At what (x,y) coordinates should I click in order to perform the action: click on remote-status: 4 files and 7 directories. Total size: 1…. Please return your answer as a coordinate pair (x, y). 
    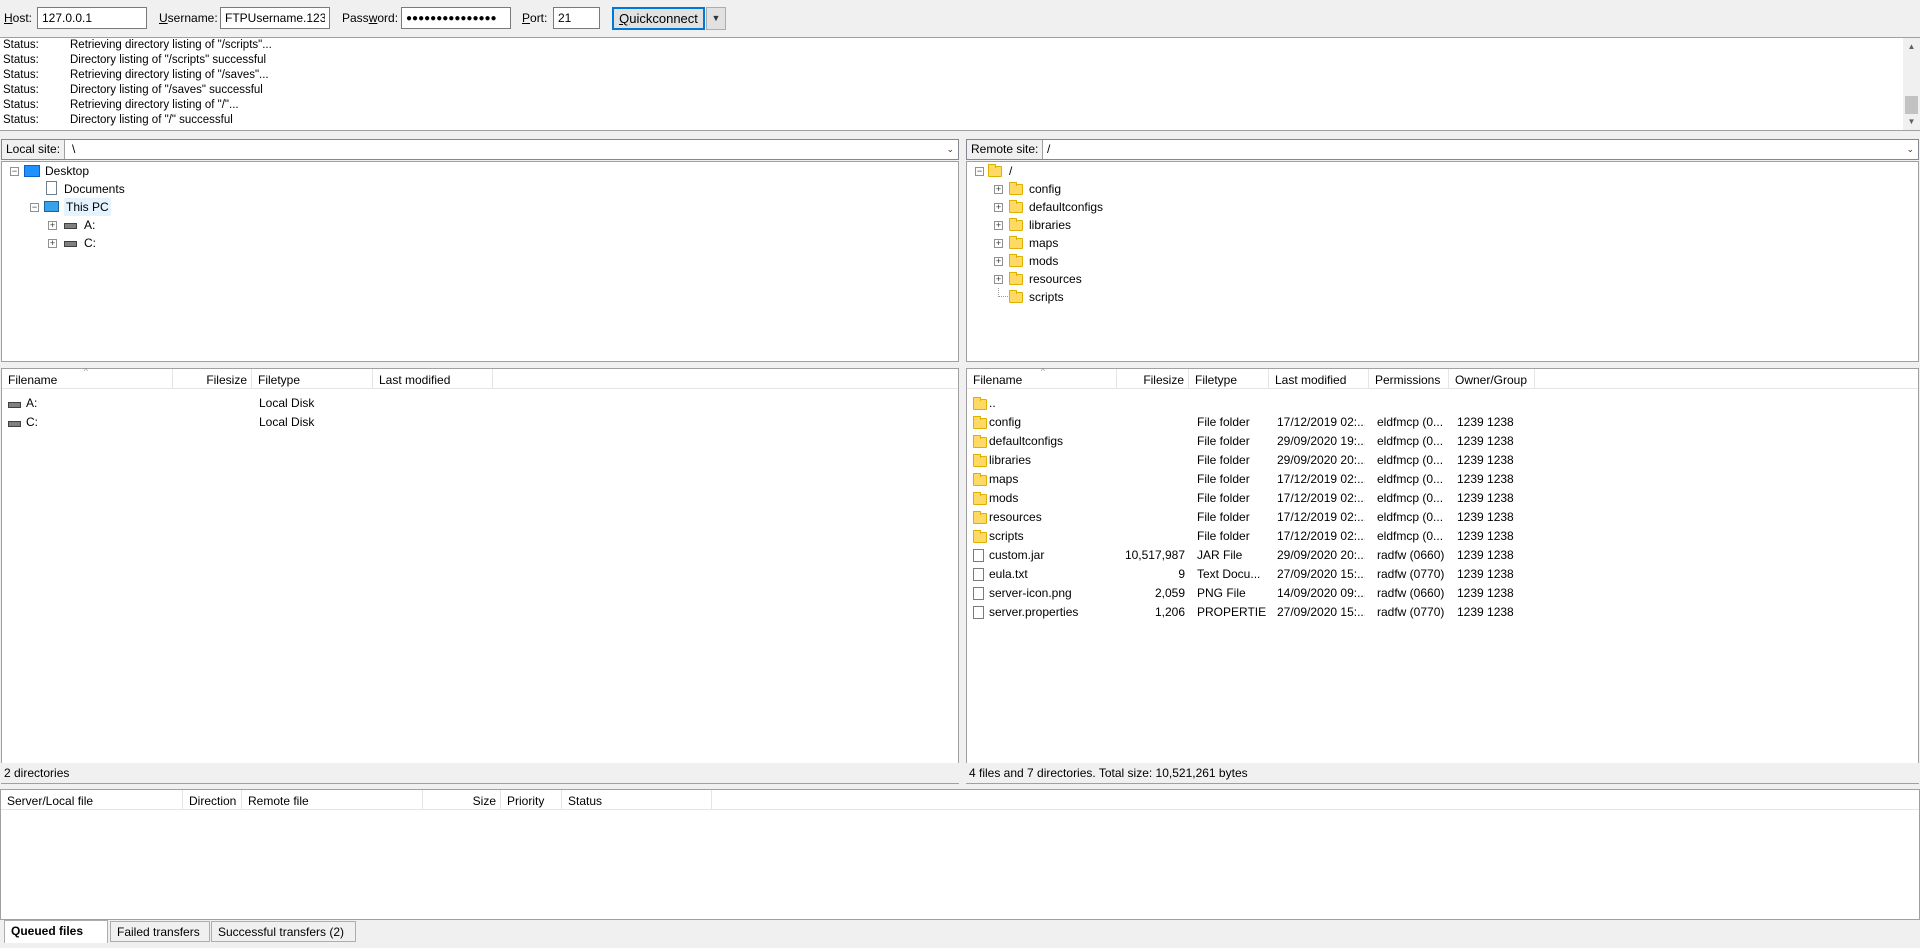
    Looking at the image, I should click on (1442, 773).